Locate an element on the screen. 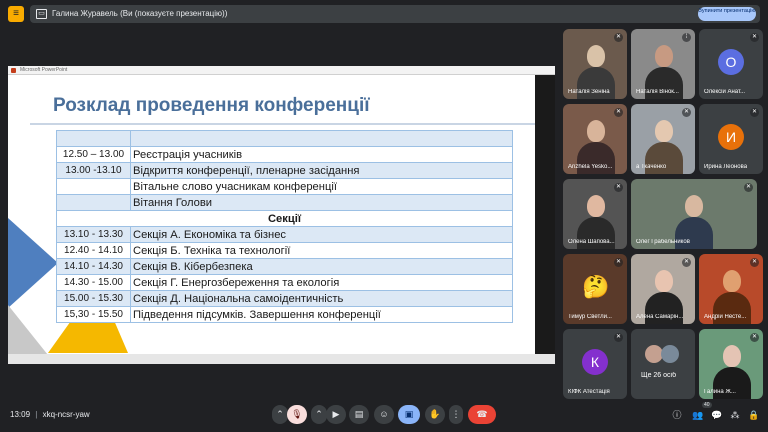 This screenshot has width=768, height=432. schedule-row: Вітальне слово учасникам конференції is located at coordinates (284, 186).